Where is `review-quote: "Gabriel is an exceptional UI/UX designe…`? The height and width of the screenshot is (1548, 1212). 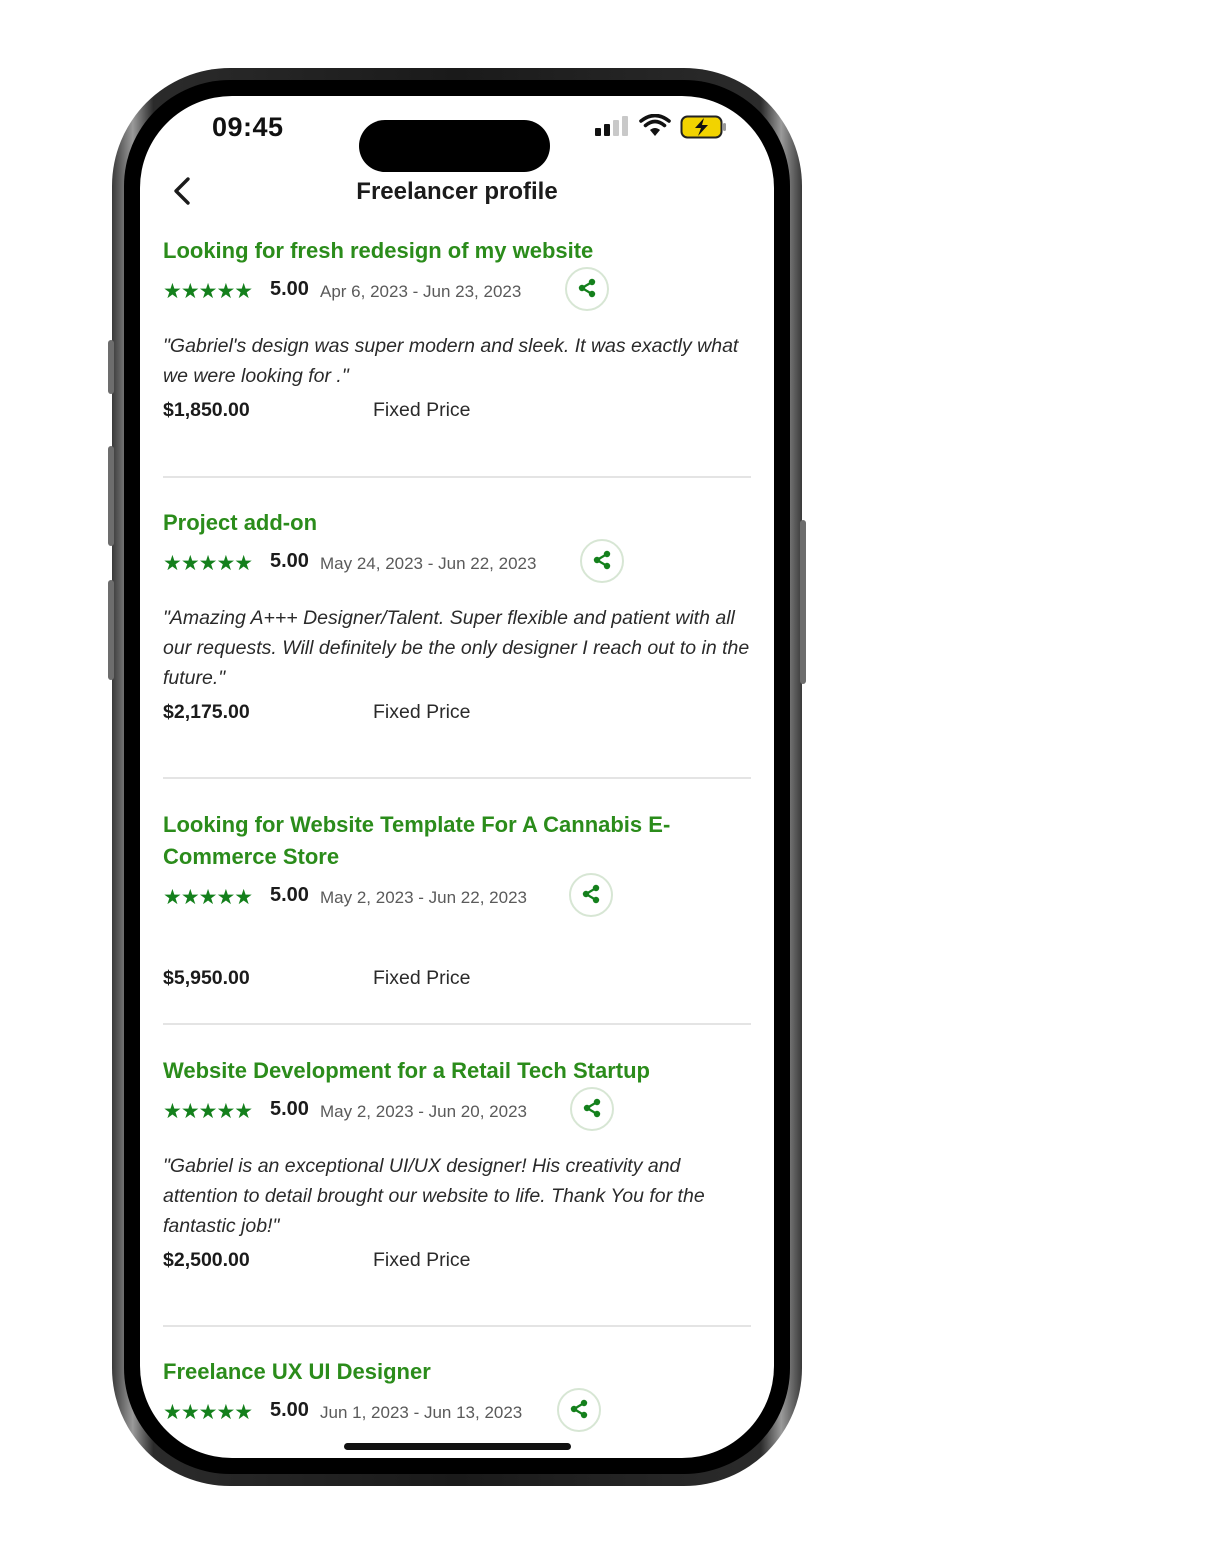 review-quote: "Gabriel is an exceptional UI/UX designe… is located at coordinates (434, 1196).